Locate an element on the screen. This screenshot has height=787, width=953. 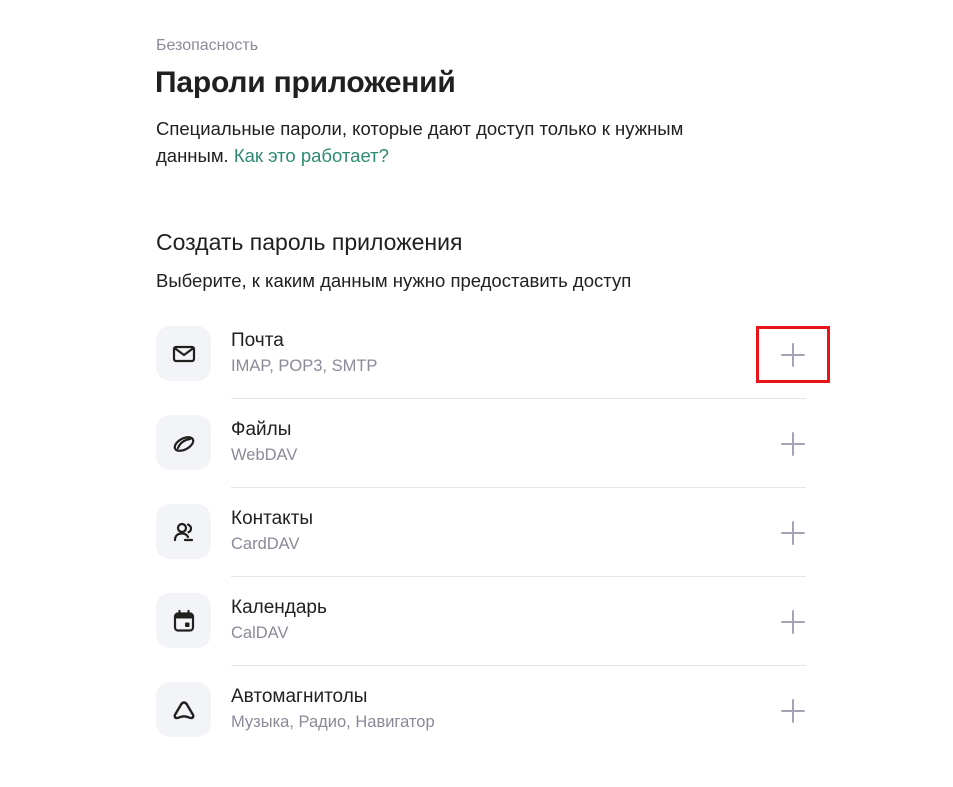
how-it-works-link: Как это работает? is located at coordinates (311, 155).